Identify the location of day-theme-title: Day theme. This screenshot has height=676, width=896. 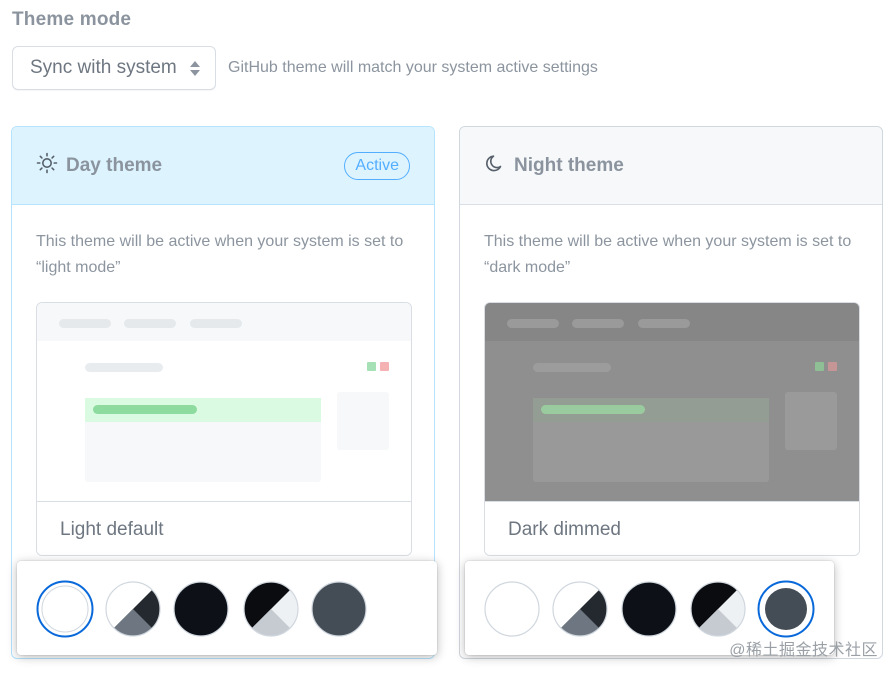
(114, 165).